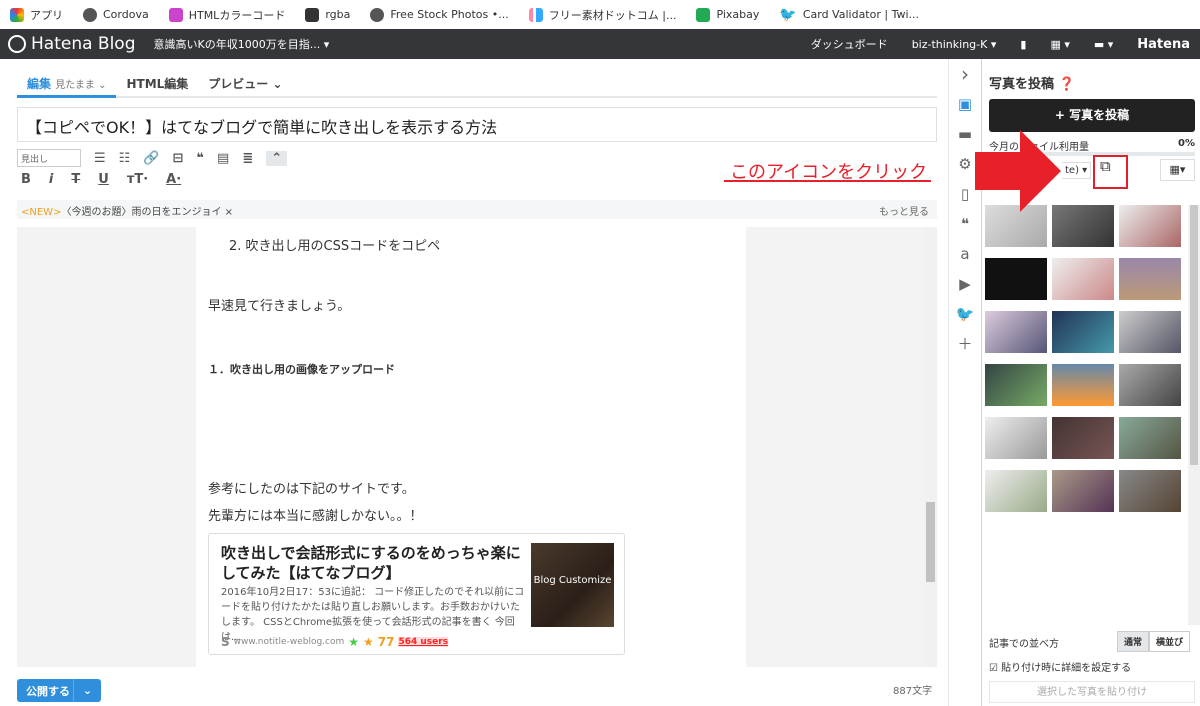 Image resolution: width=1200 pixels, height=706 pixels. I want to click on publish-button: 公開する ⌄, so click(59, 690).